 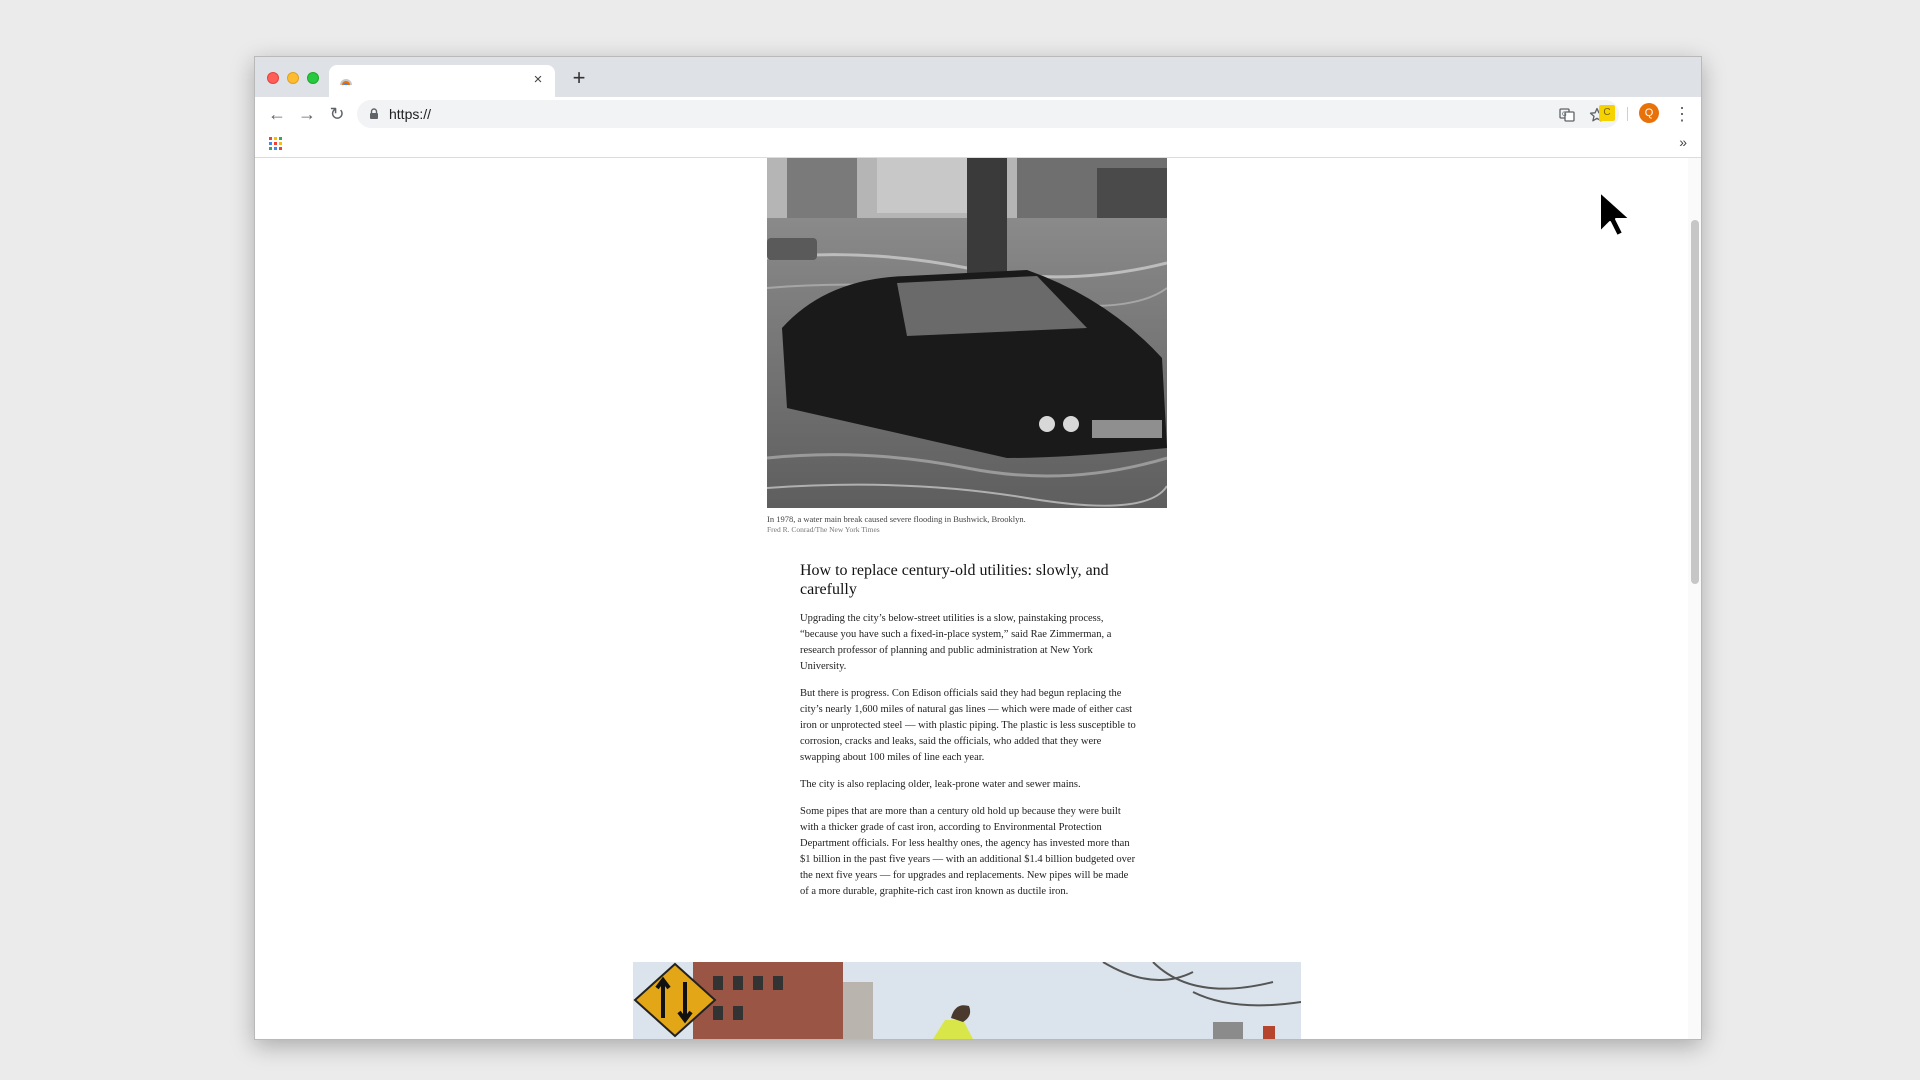 I want to click on browser-tab: ×, so click(x=442, y=81).